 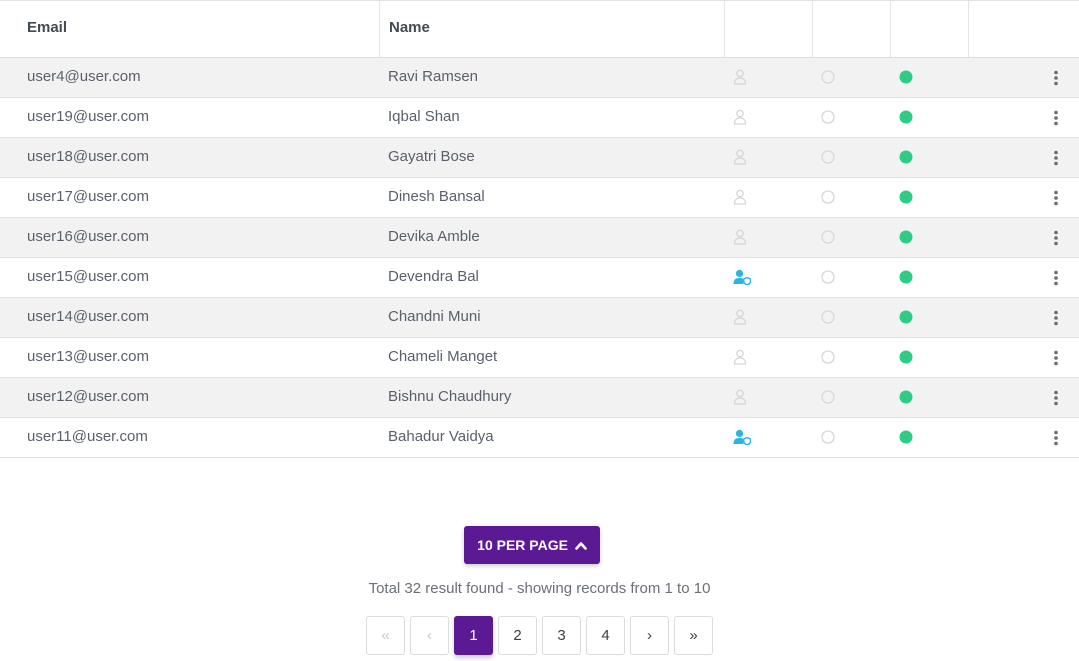 I want to click on table-row: user18@user.com Gayatri Bose, so click(x=539, y=158).